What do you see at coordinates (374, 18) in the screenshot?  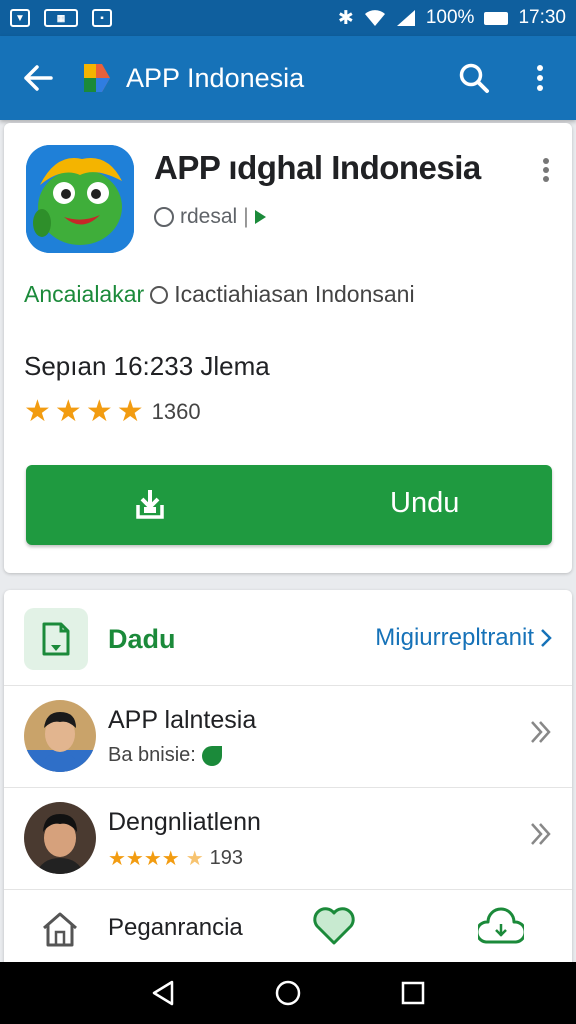 I see `wifi-icon` at bounding box center [374, 18].